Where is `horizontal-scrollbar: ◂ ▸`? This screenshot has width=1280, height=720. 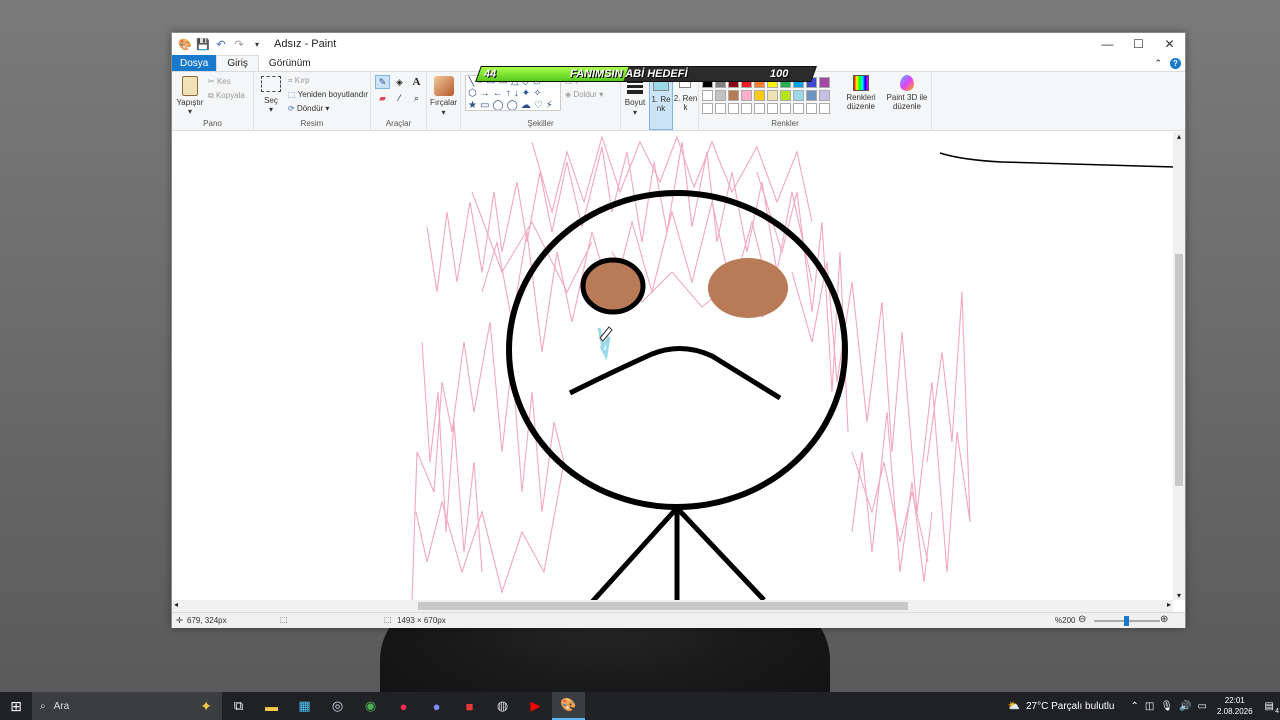 horizontal-scrollbar: ◂ ▸ is located at coordinates (672, 606).